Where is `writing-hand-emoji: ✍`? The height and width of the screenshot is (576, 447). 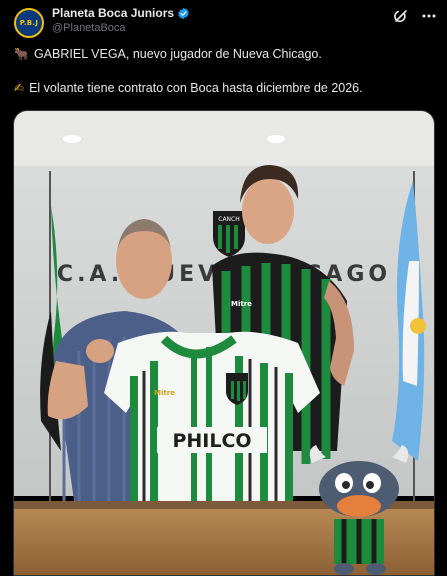 writing-hand-emoji: ✍ is located at coordinates (19, 88).